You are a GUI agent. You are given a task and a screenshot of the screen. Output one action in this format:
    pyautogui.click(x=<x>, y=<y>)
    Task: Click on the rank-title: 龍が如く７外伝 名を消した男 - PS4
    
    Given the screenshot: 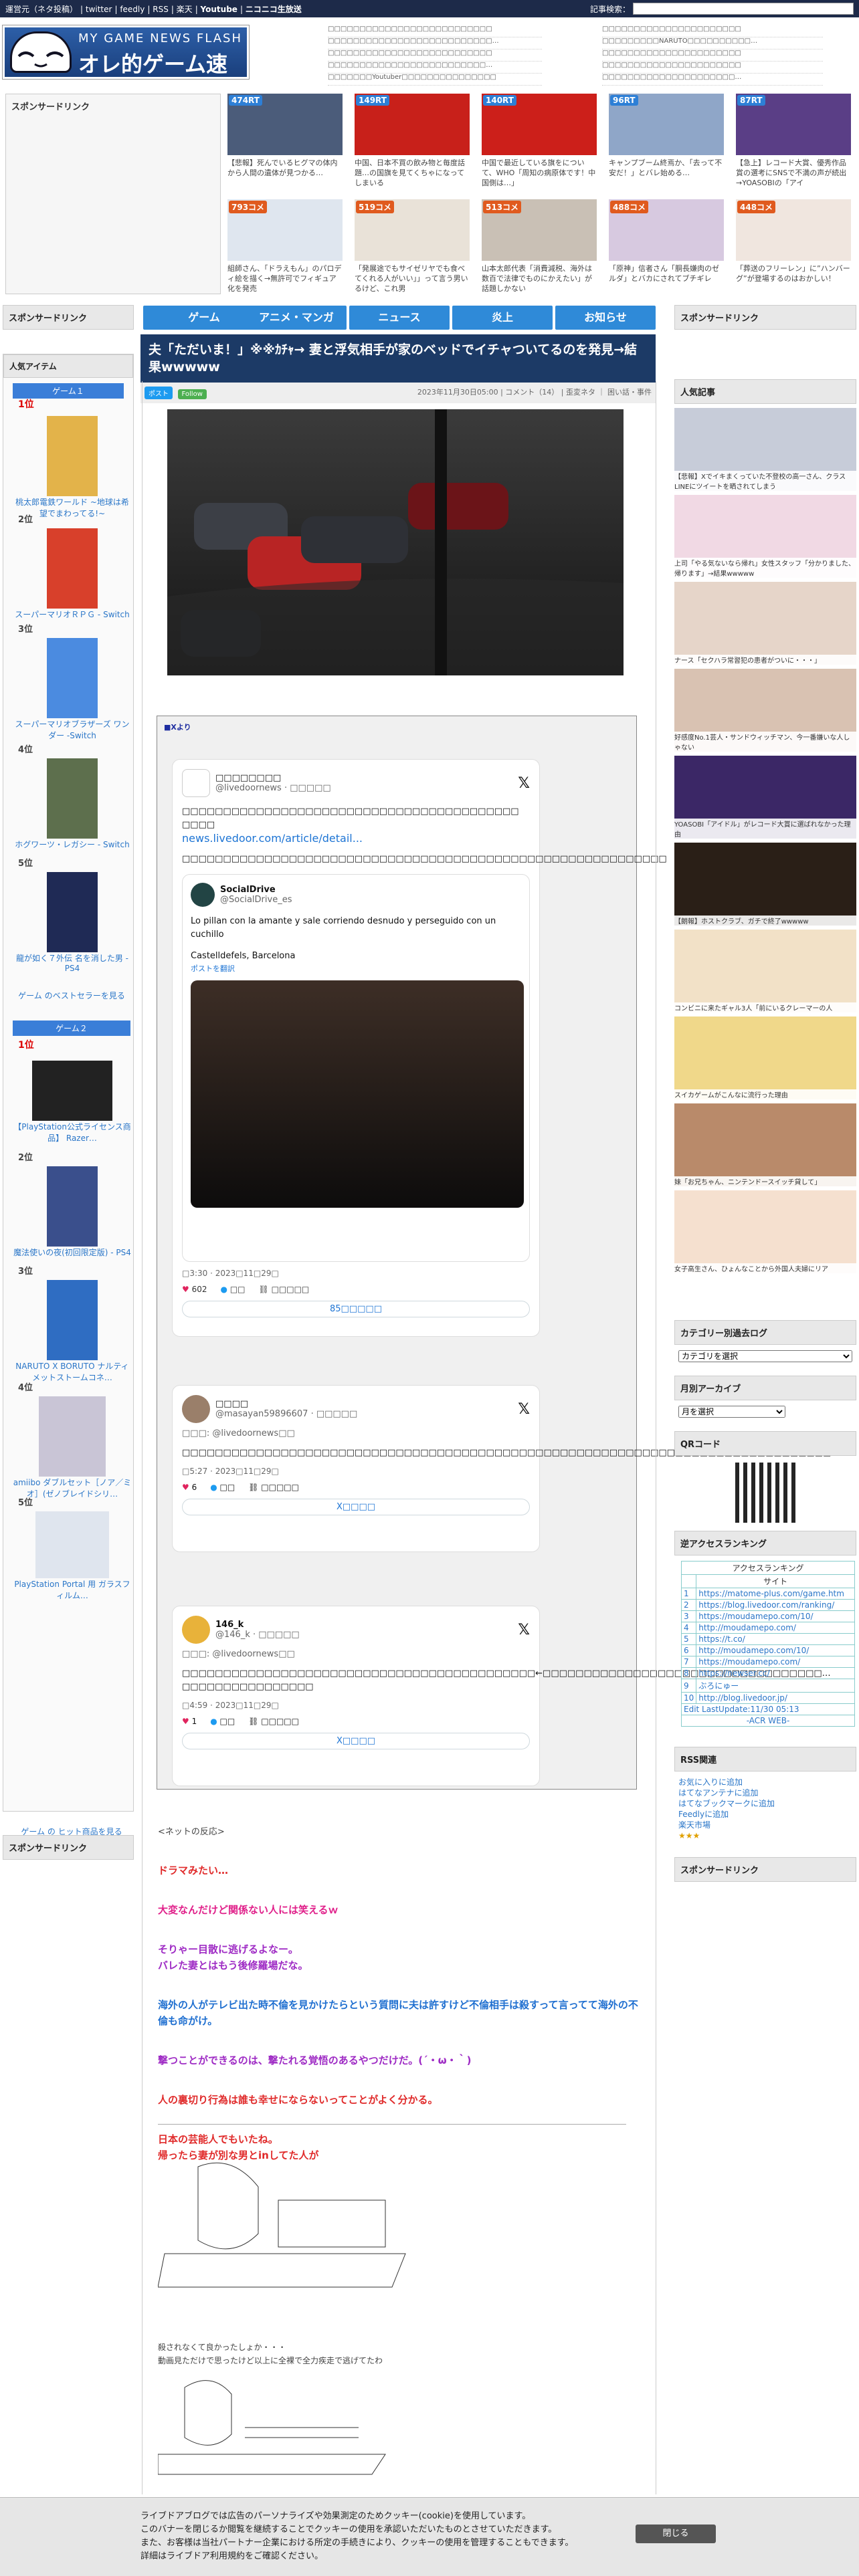 What is the action you would take?
    pyautogui.click(x=72, y=963)
    